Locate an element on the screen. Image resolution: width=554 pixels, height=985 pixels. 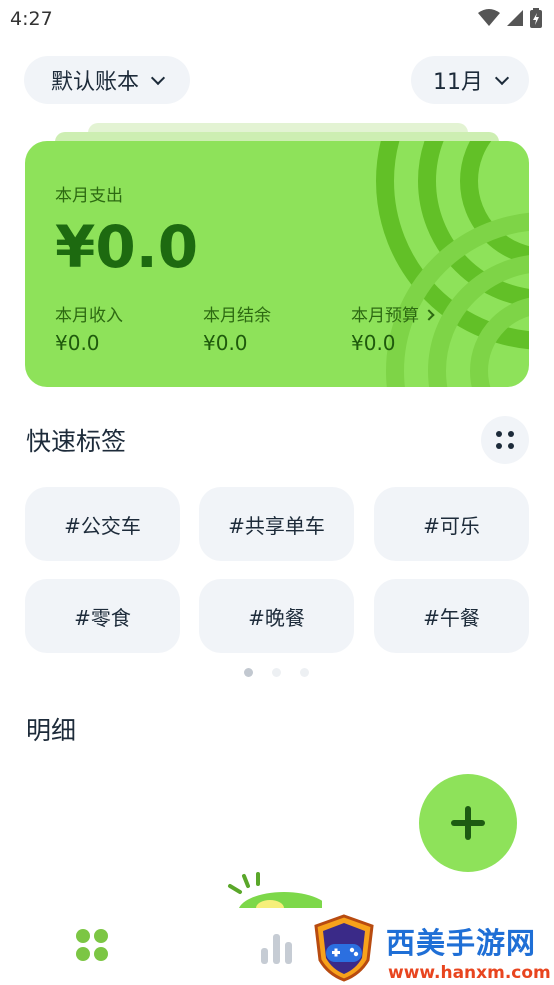
tag-chip: #零食 is located at coordinates (102, 616).